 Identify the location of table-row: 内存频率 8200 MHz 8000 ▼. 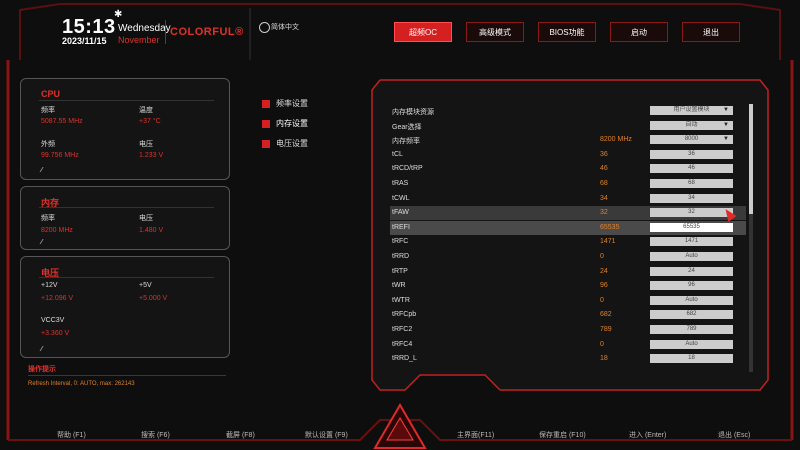
(568, 140).